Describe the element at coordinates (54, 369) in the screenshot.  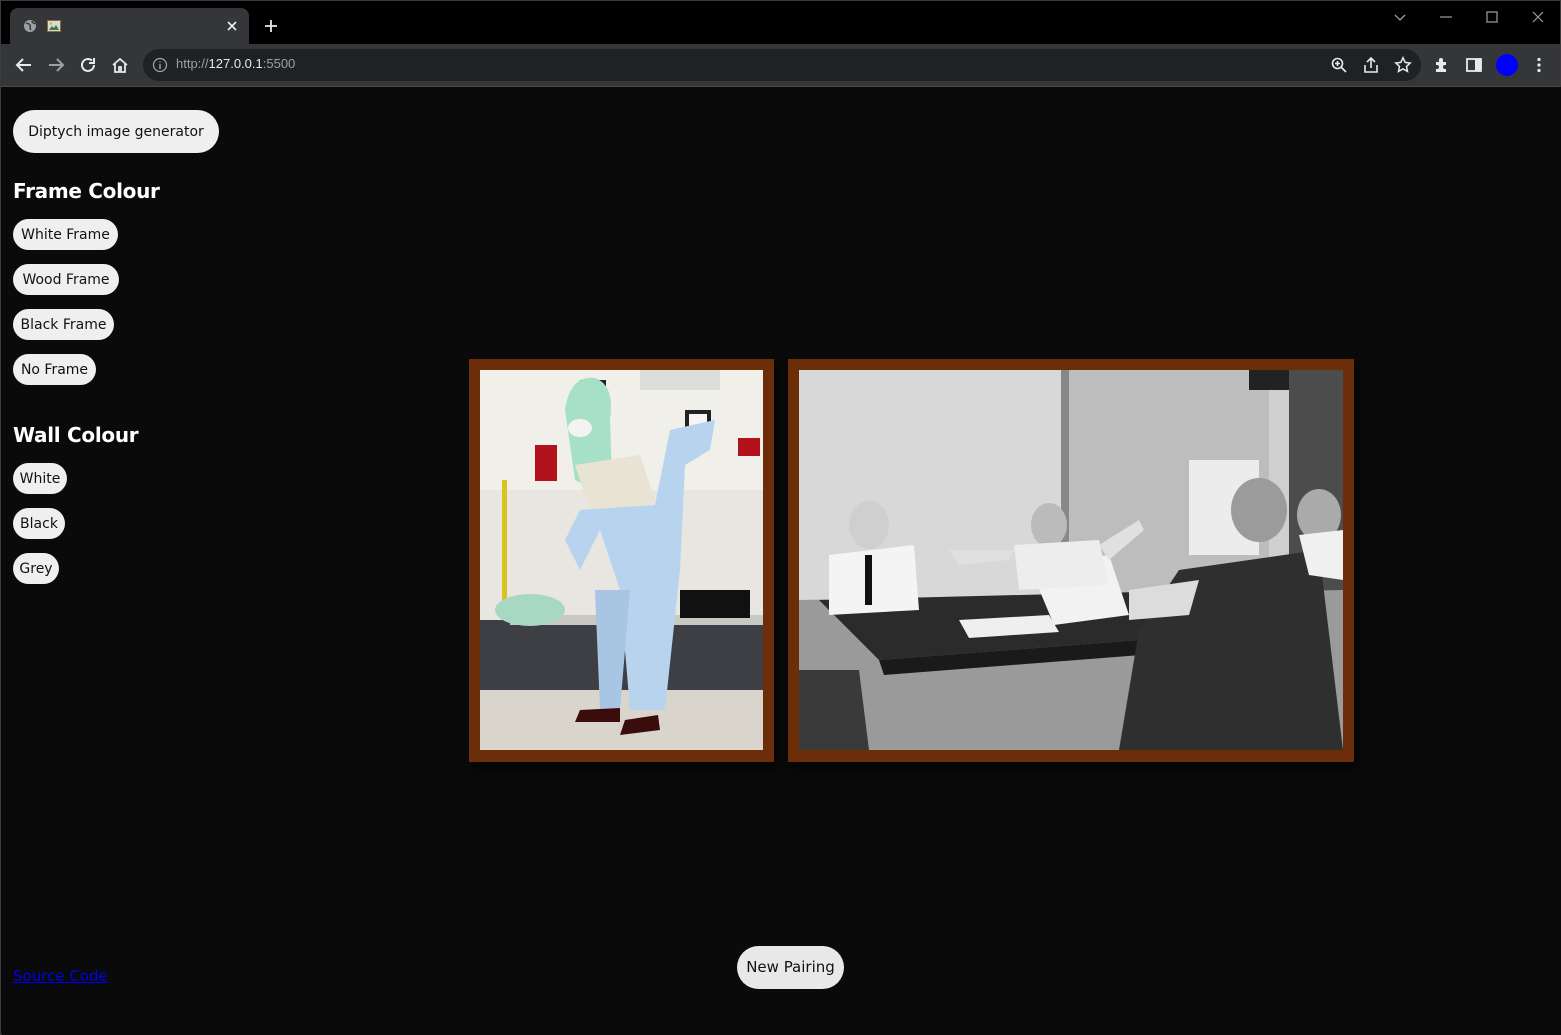
I see `no-frame-button: No Frame` at that location.